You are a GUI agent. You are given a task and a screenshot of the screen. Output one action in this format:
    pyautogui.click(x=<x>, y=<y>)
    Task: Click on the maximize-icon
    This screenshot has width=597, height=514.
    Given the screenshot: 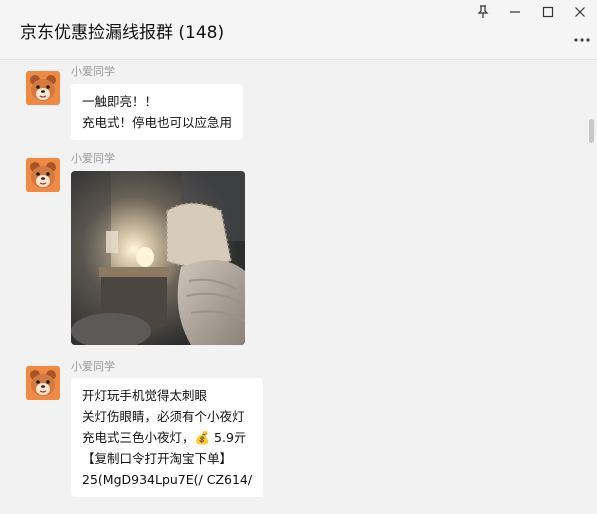 What is the action you would take?
    pyautogui.click(x=548, y=12)
    